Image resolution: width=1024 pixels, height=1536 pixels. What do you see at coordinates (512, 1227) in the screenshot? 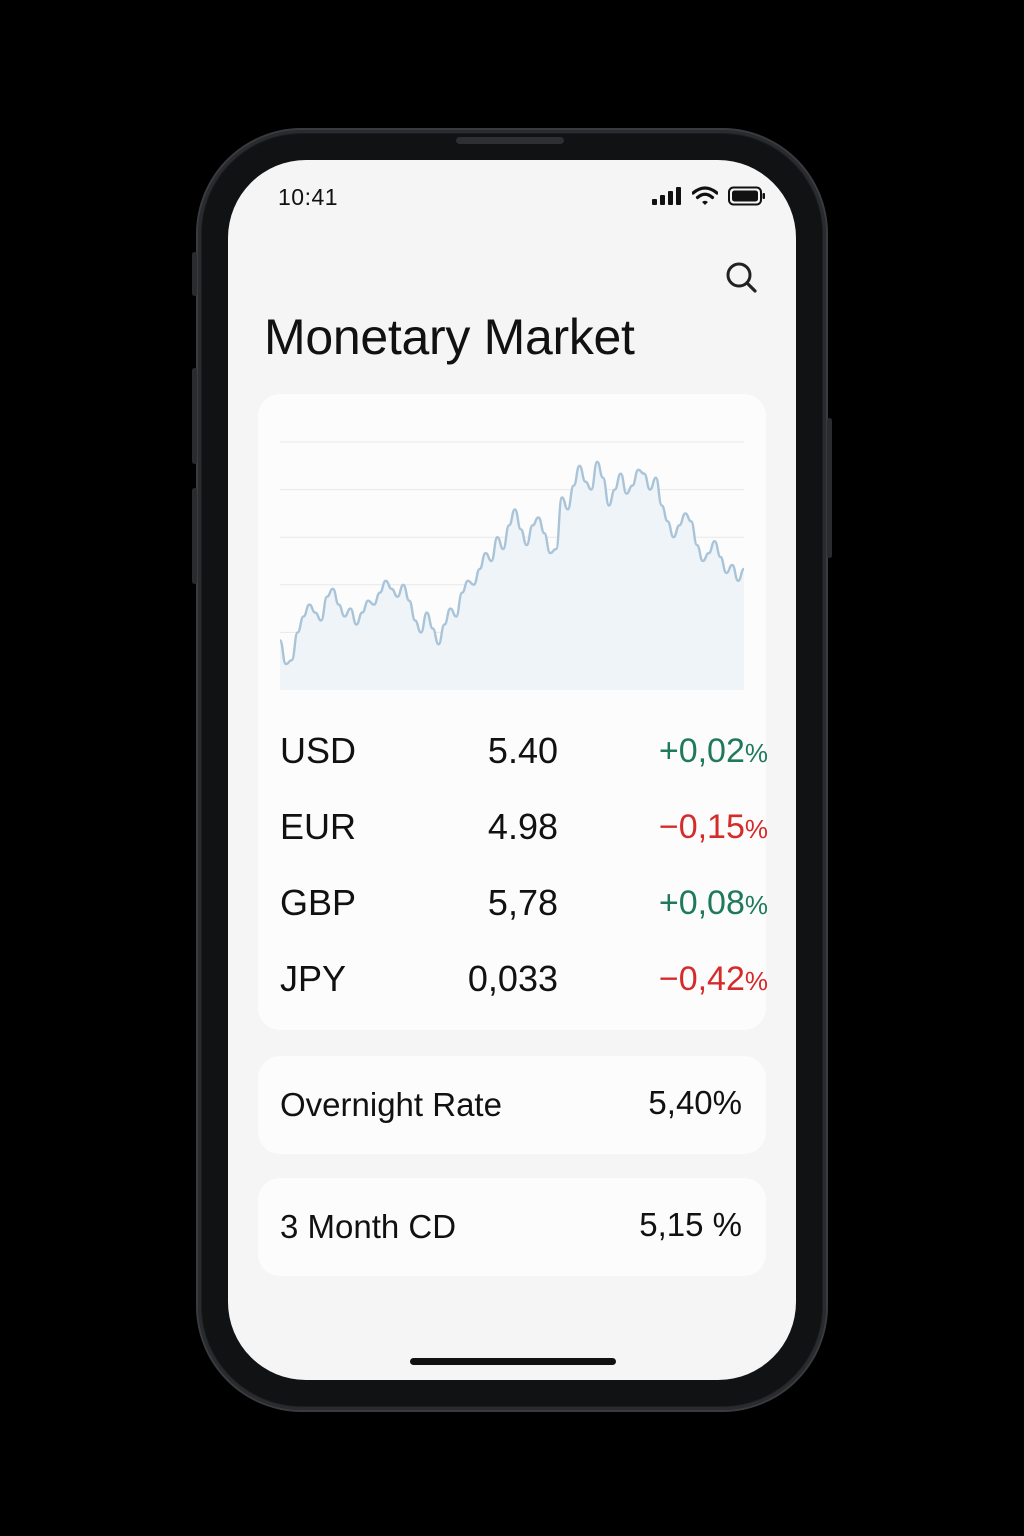
I see `three-month-cd-card: 3 Month CD 5,15 %` at bounding box center [512, 1227].